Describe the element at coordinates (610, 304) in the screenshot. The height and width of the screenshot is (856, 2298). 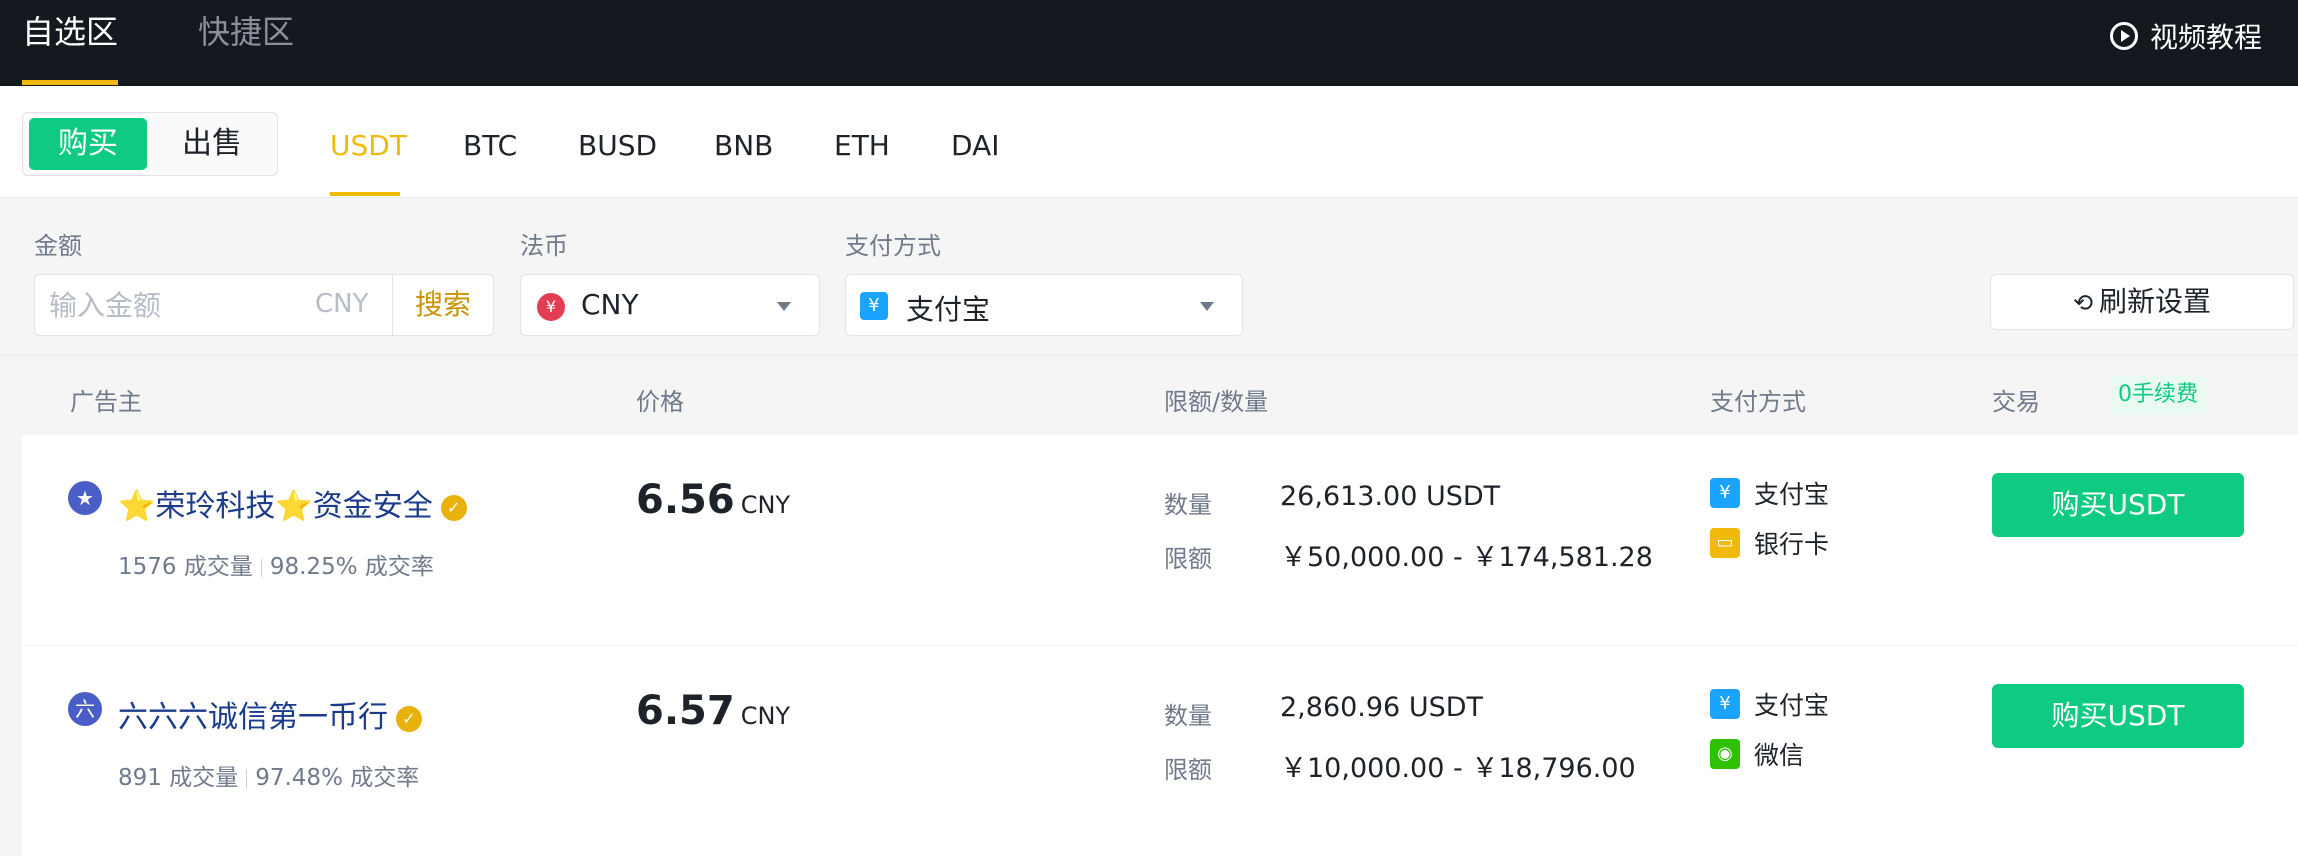
I see `fiat-value: CNY` at that location.